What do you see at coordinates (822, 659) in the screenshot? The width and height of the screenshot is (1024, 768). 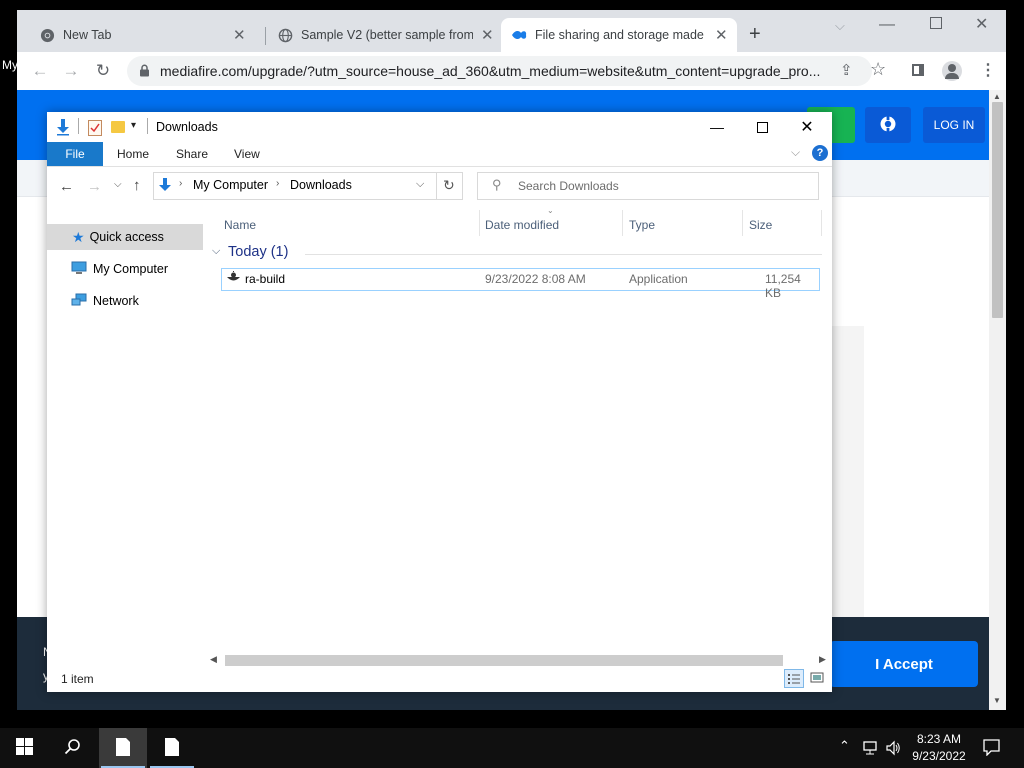 I see `scroll-right-icon: ▶` at bounding box center [822, 659].